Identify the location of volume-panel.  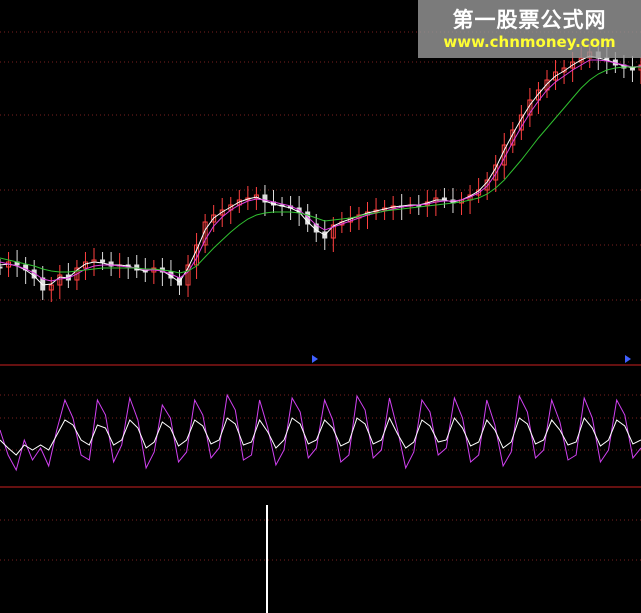
(267, 559).